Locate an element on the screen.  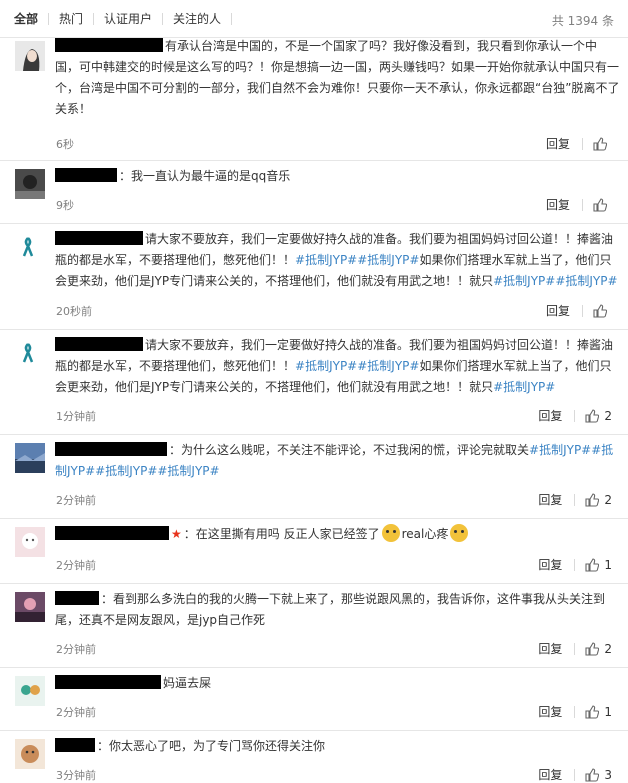
comment-body: ：你太恶心了吧，为了专门骂你还得关注你 is located at coordinates (337, 746).